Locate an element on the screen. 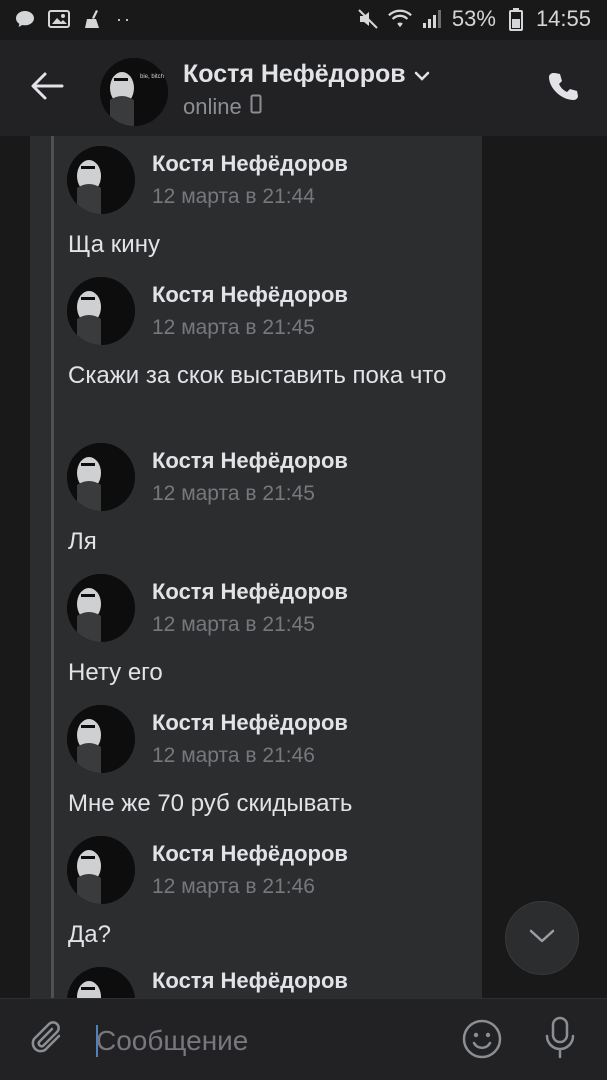  scroll-to-bottom-button is located at coordinates (542, 938).